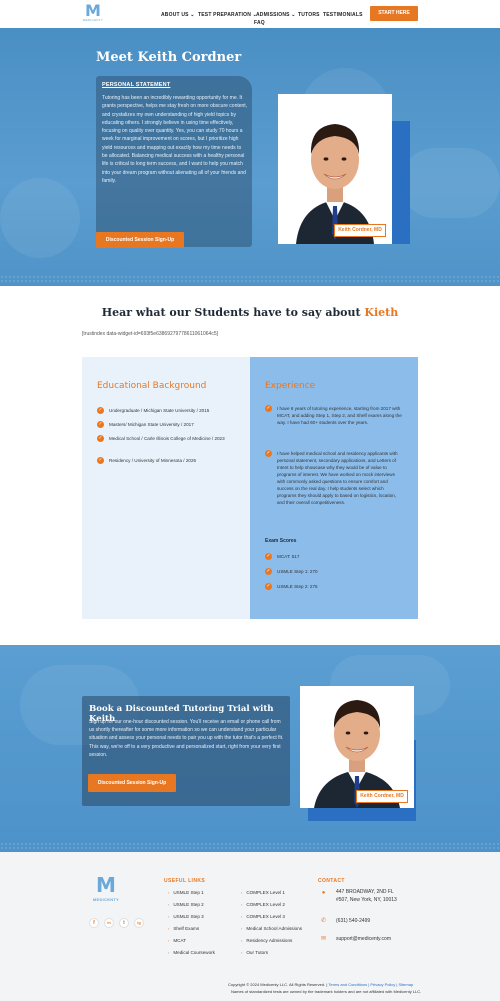 Image resolution: width=500 pixels, height=1001 pixels. What do you see at coordinates (297, 571) in the screenshot?
I see `exam-score-item: USMLE Step 1: 270` at bounding box center [297, 571].